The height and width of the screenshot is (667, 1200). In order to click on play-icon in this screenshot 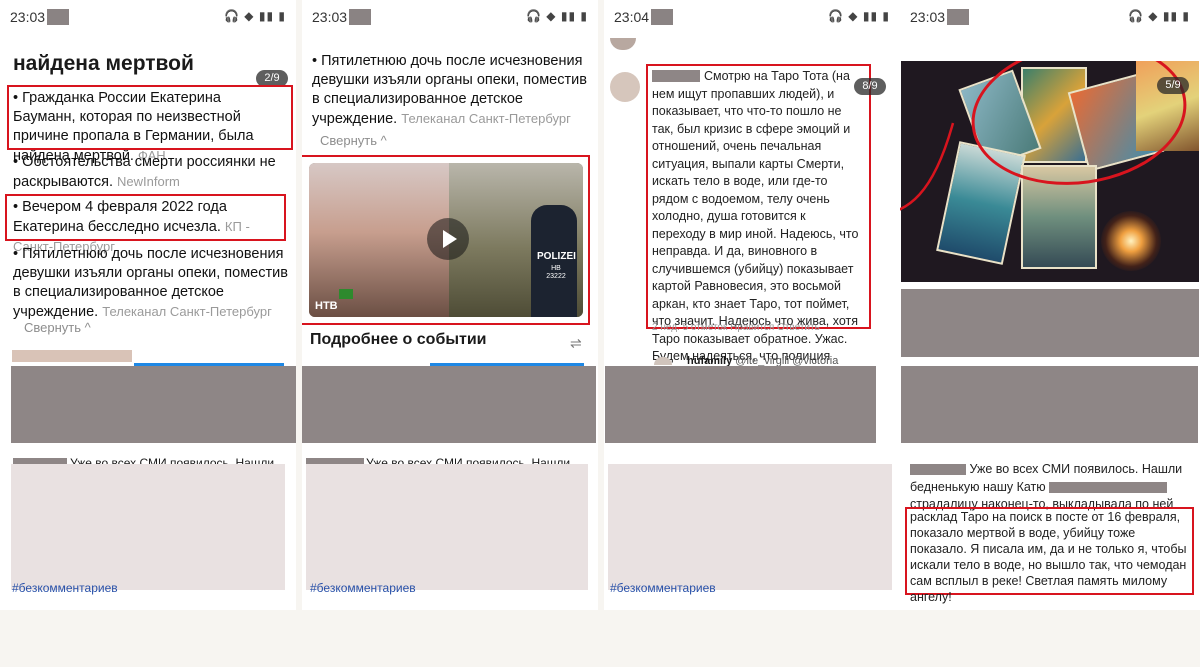, I will do `click(450, 239)`.